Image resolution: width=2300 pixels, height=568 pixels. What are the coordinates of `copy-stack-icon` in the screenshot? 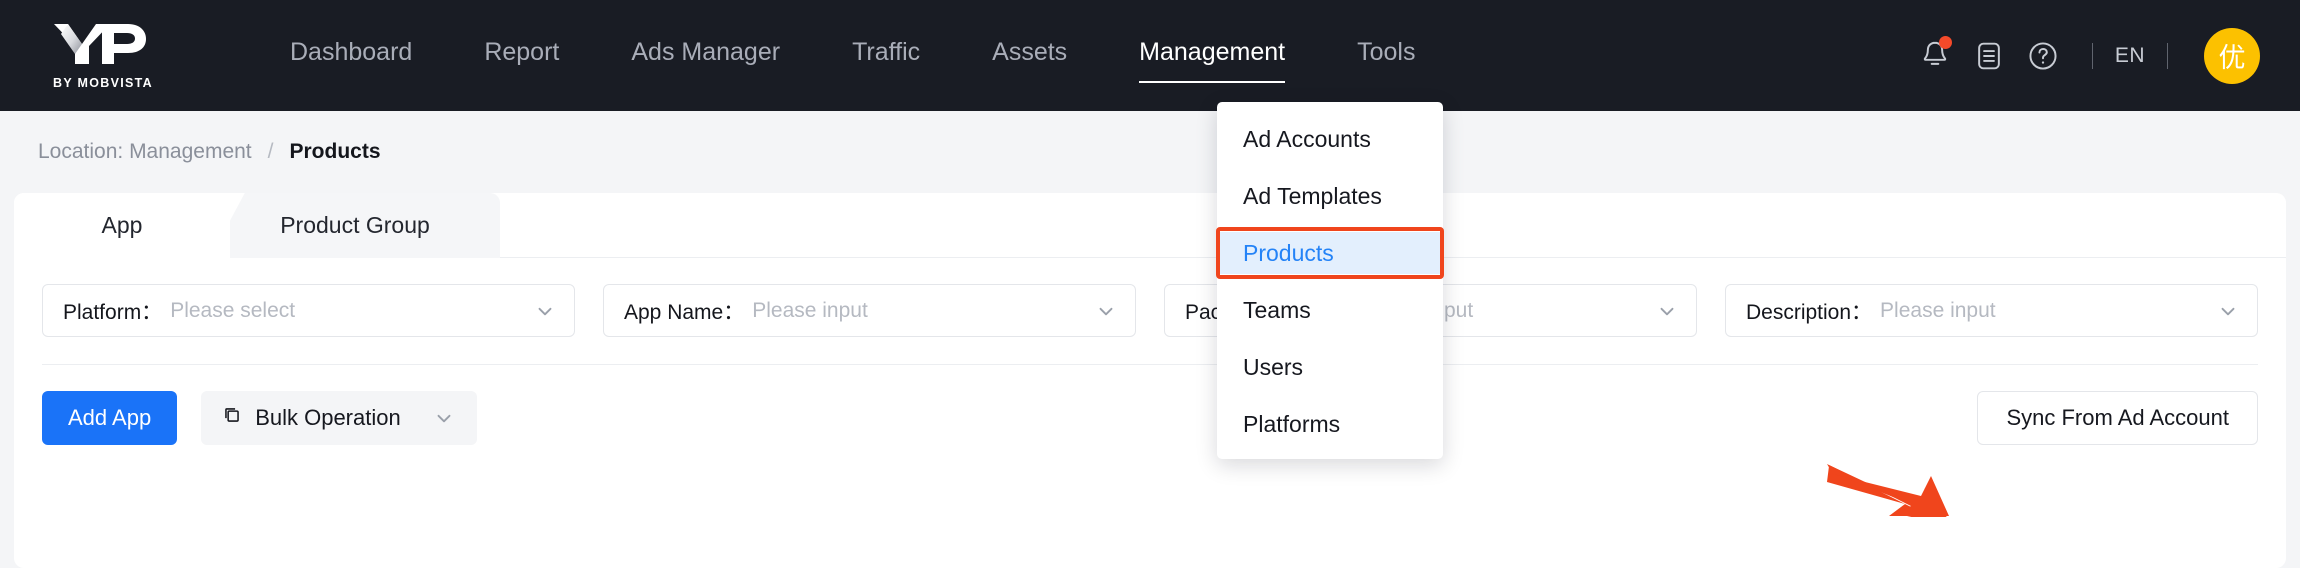 It's located at (232, 418).